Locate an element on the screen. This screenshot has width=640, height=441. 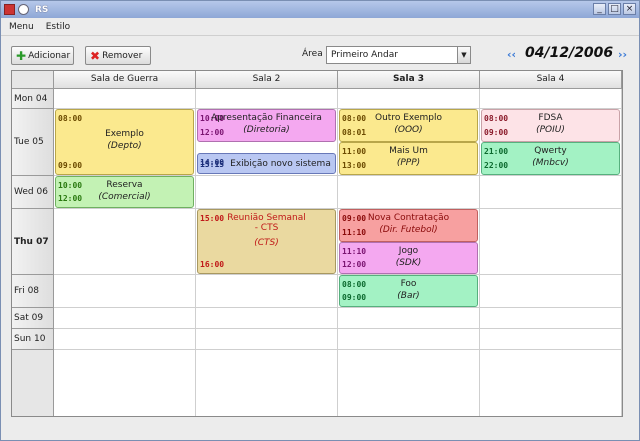
area-select-value: Primeiro Andar is located at coordinates (364, 55).